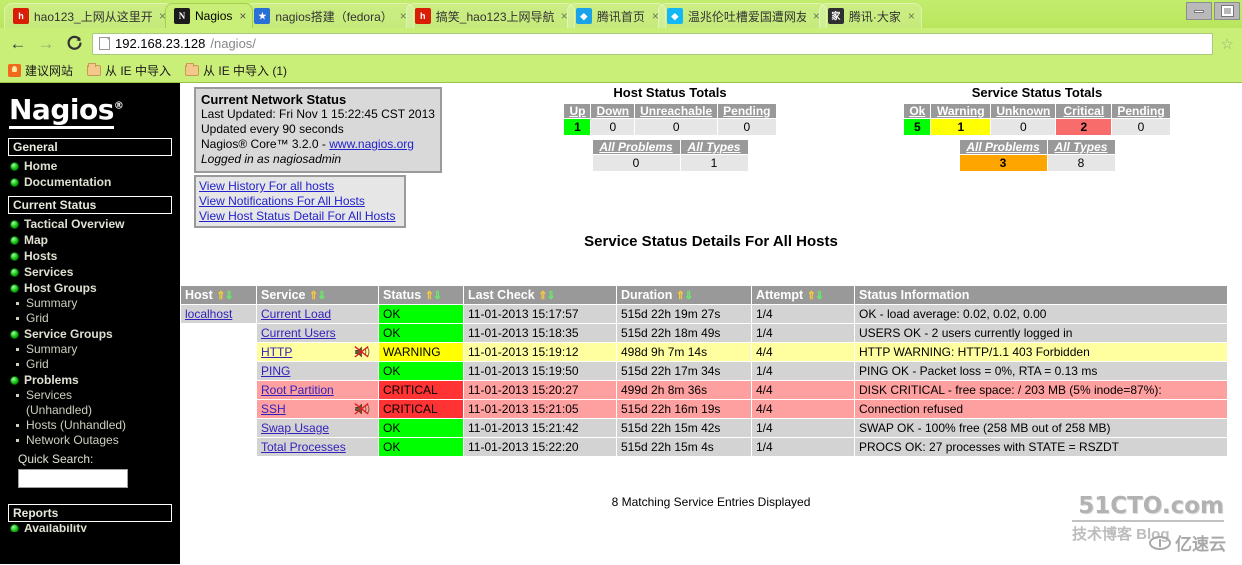 The image size is (1242, 565). Describe the element at coordinates (296, 314) in the screenshot. I see `service-link: Current Load` at that location.